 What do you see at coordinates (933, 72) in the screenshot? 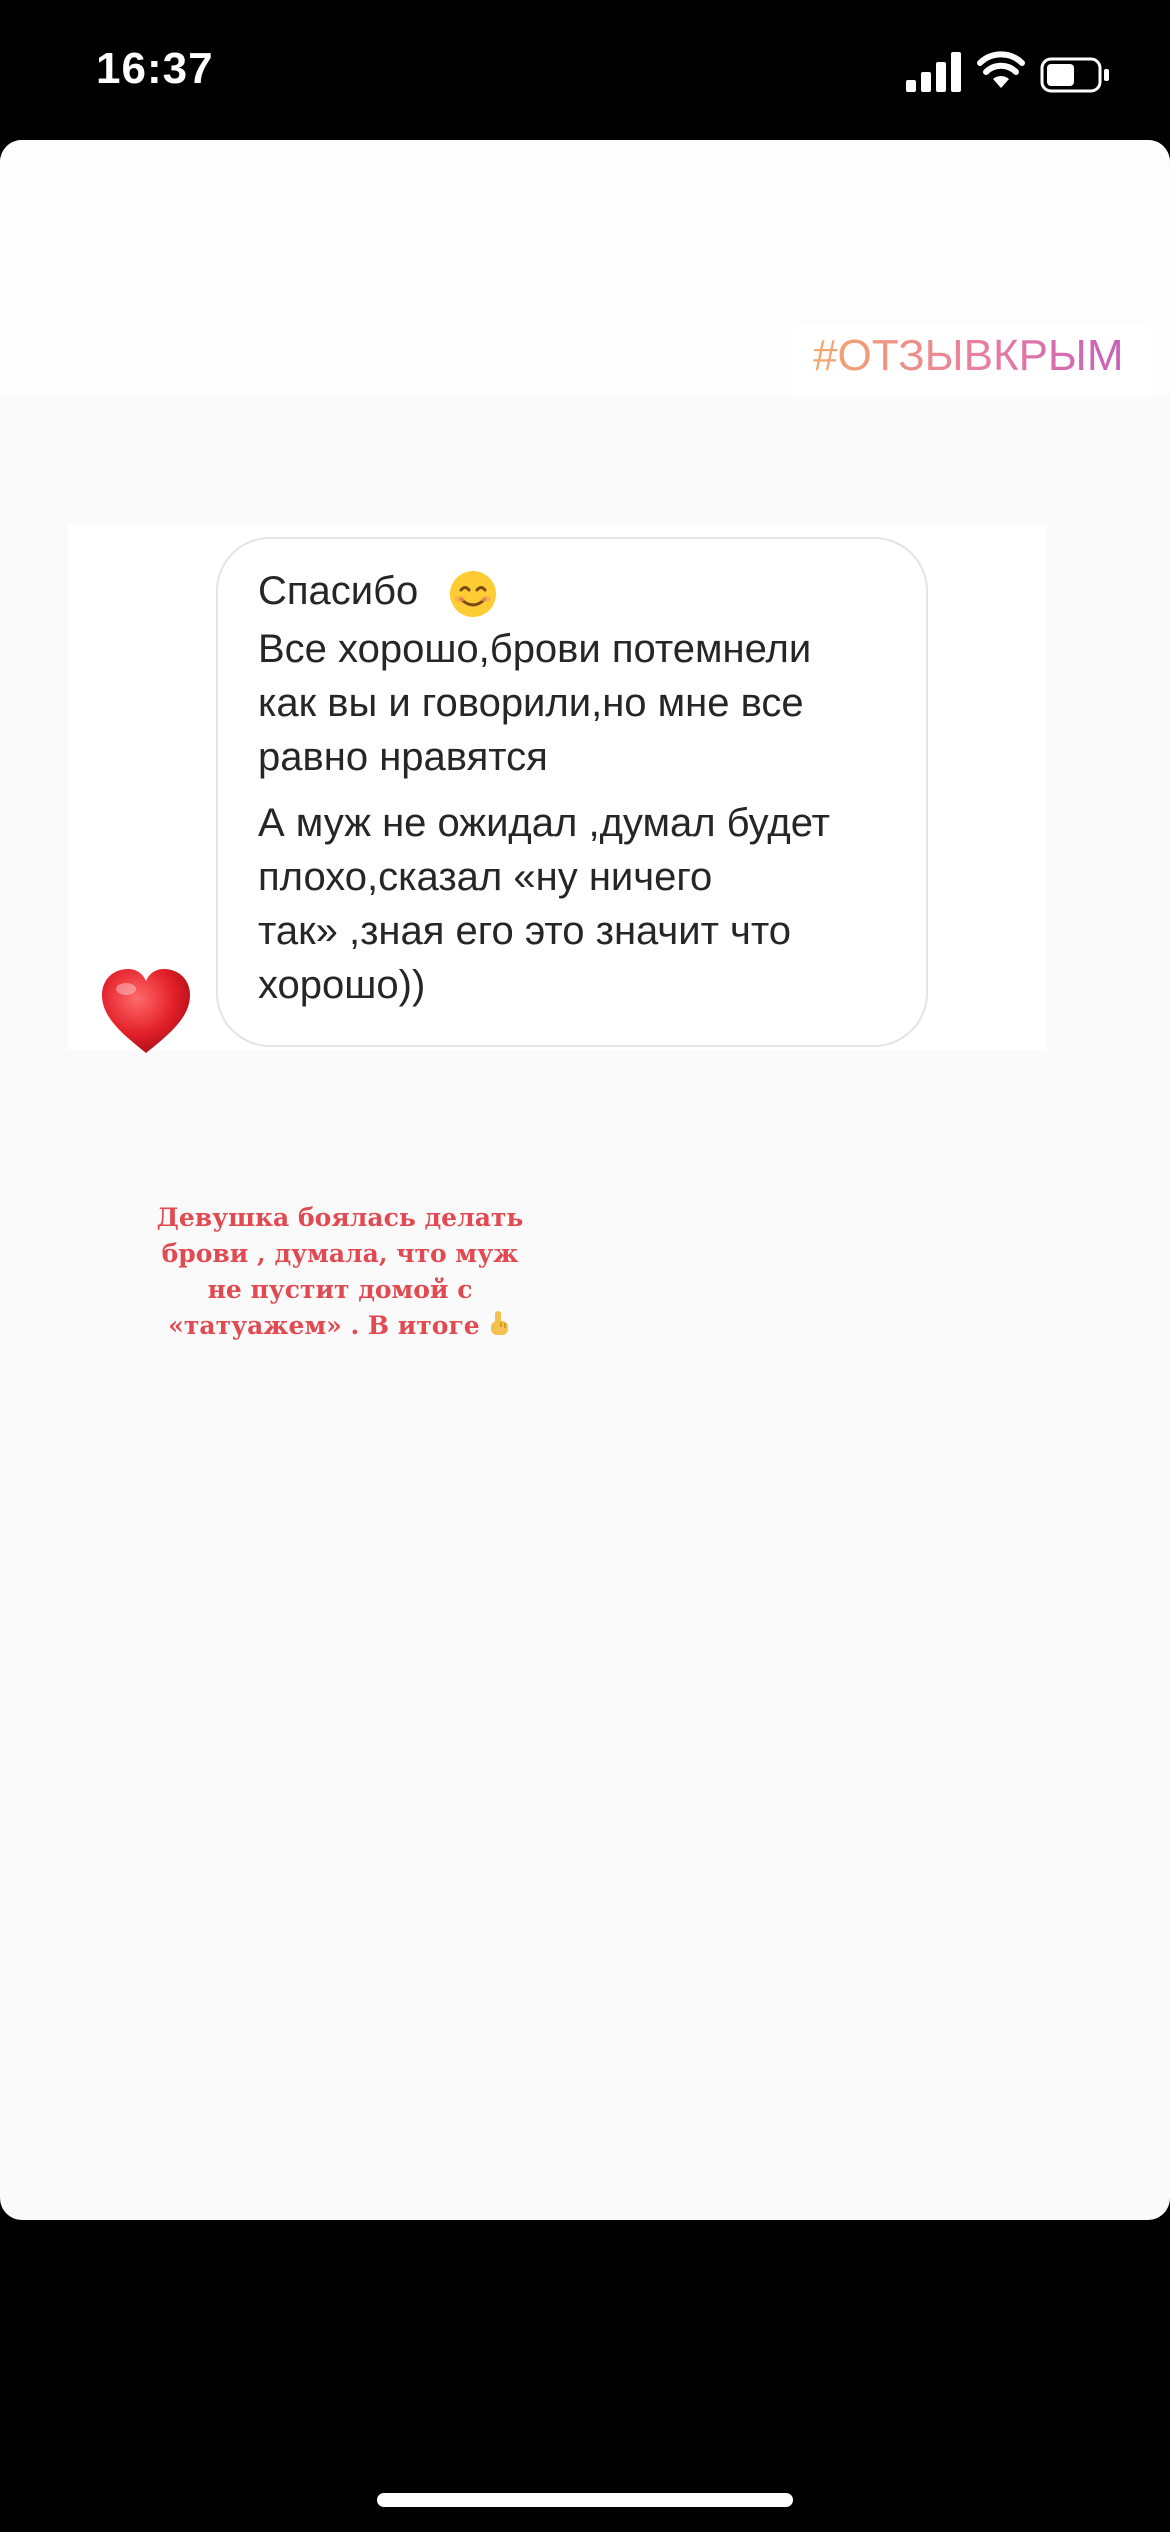
I see `cellular-signal-icon` at bounding box center [933, 72].